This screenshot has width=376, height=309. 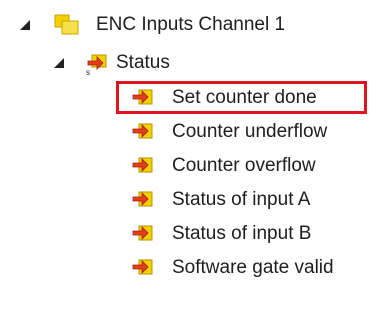 I want to click on yellow-folder-icon, so click(x=66, y=24).